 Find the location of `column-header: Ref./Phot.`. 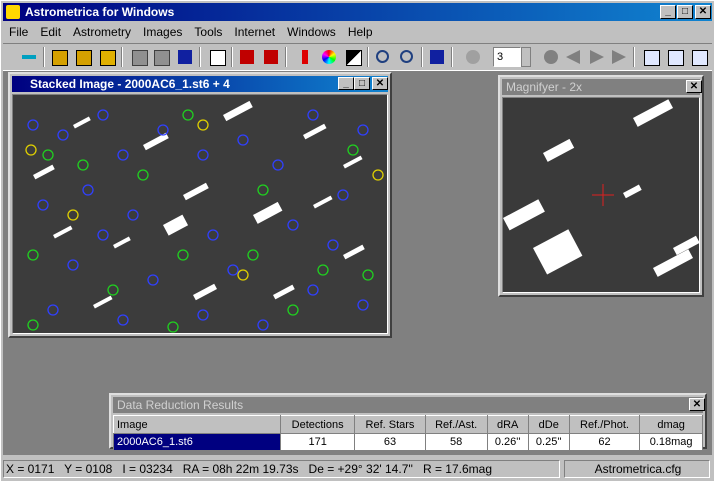

column-header: Ref./Phot. is located at coordinates (604, 424).